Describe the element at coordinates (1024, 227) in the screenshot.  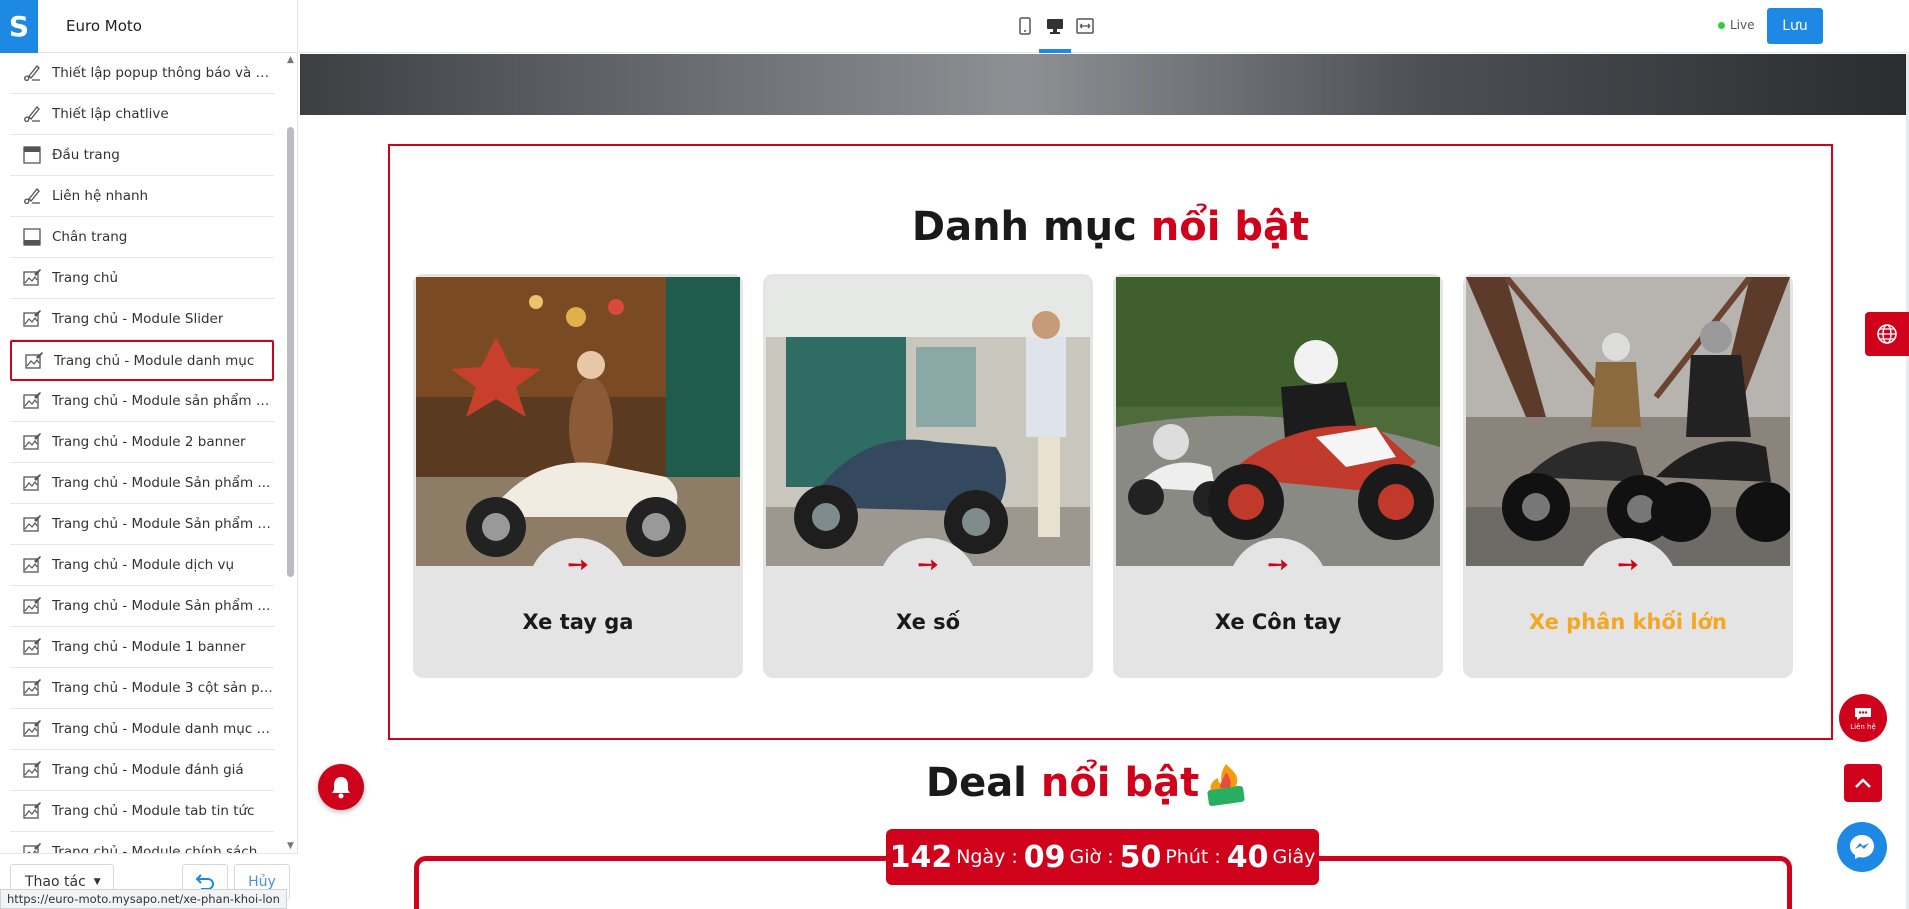
I see `title-main: Danh mục` at that location.